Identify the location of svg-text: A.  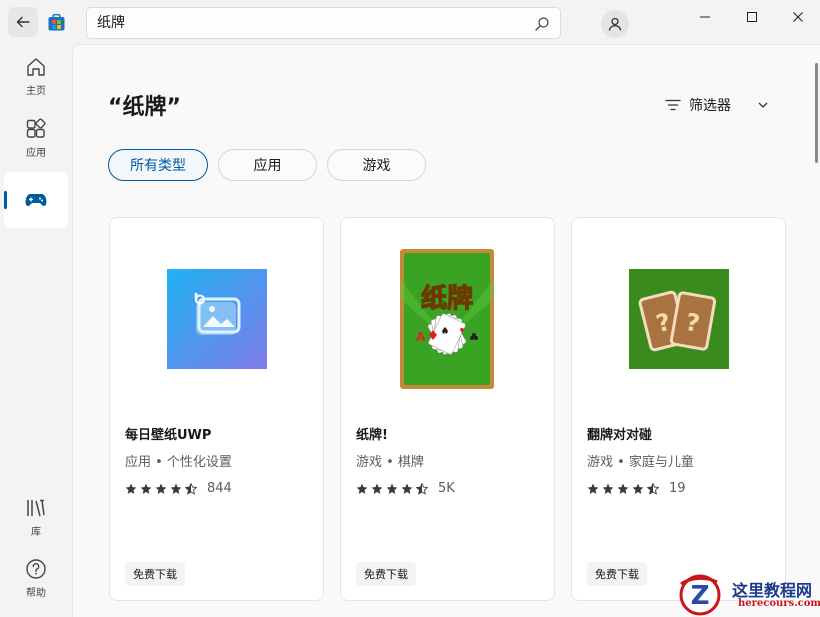
(421, 337).